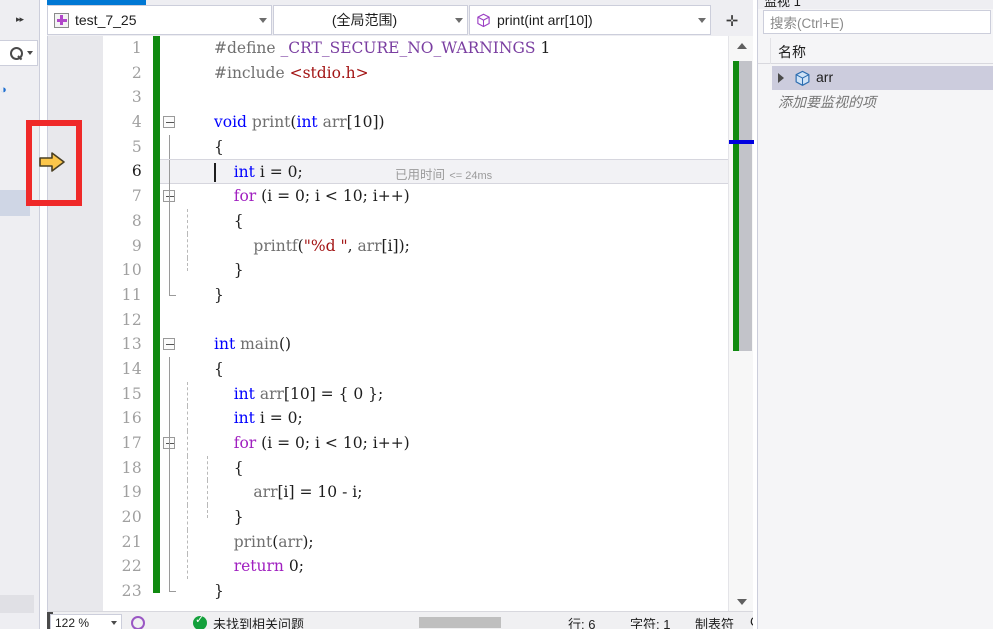 The image size is (993, 629). What do you see at coordinates (75, 323) in the screenshot?
I see `breakpoint-gutter` at bounding box center [75, 323].